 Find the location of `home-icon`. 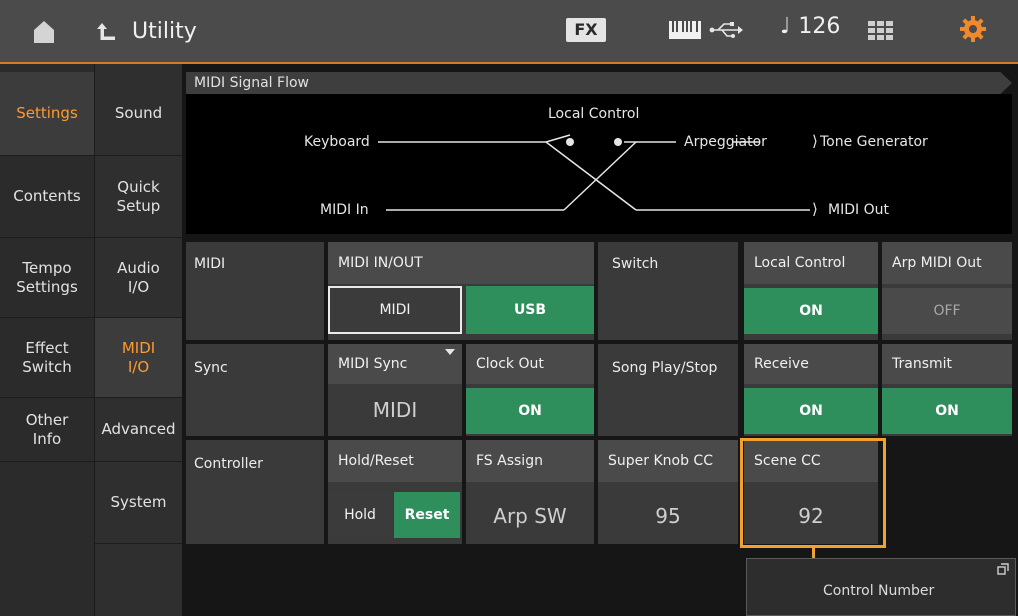

home-icon is located at coordinates (44, 32).